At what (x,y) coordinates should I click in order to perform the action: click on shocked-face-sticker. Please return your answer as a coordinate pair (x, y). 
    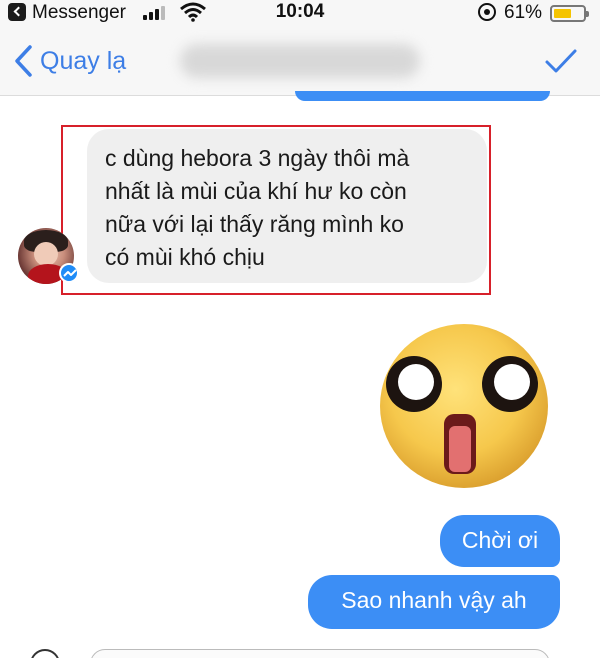
    Looking at the image, I should click on (464, 406).